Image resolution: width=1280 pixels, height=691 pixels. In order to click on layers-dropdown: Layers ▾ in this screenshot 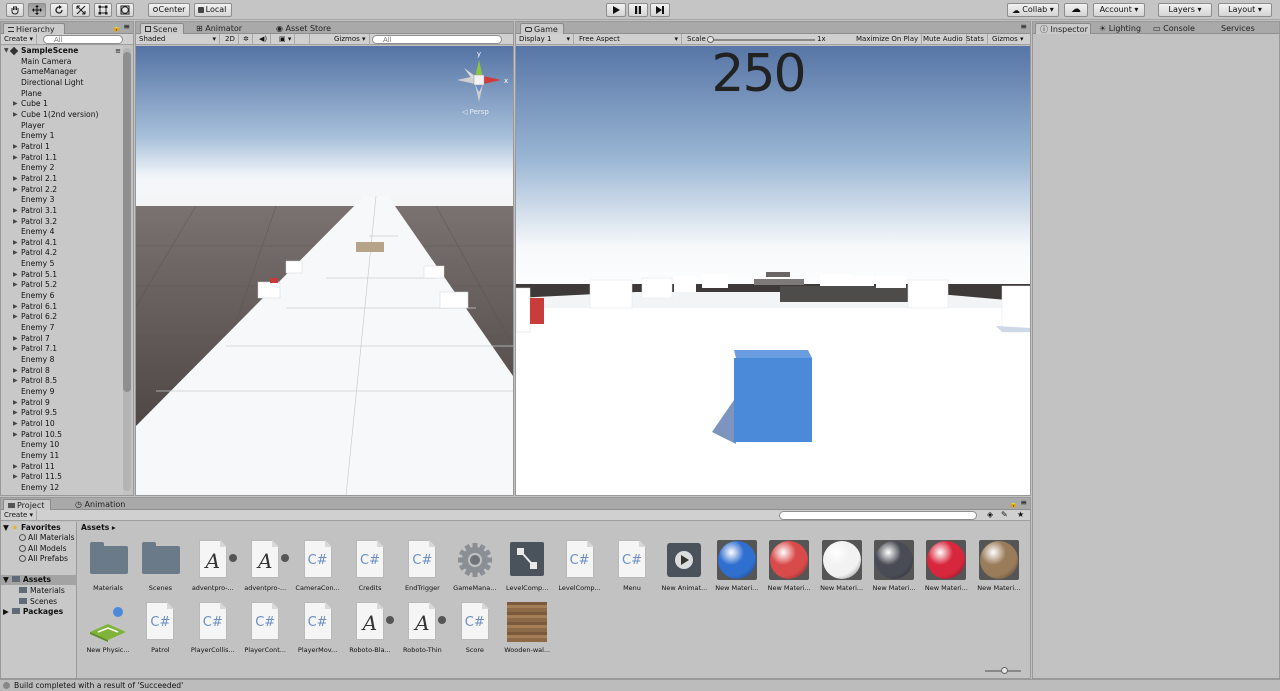, I will do `click(1185, 10)`.